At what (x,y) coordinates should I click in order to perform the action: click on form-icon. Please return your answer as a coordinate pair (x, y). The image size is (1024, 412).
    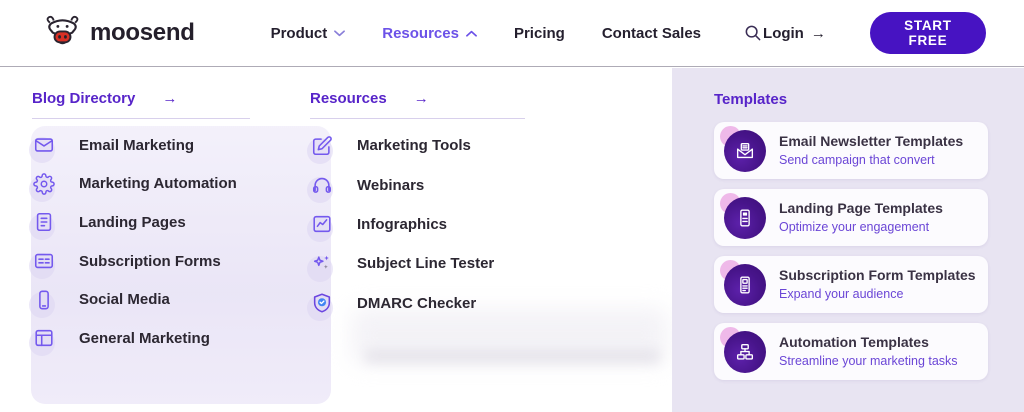
    Looking at the image, I should click on (42, 264).